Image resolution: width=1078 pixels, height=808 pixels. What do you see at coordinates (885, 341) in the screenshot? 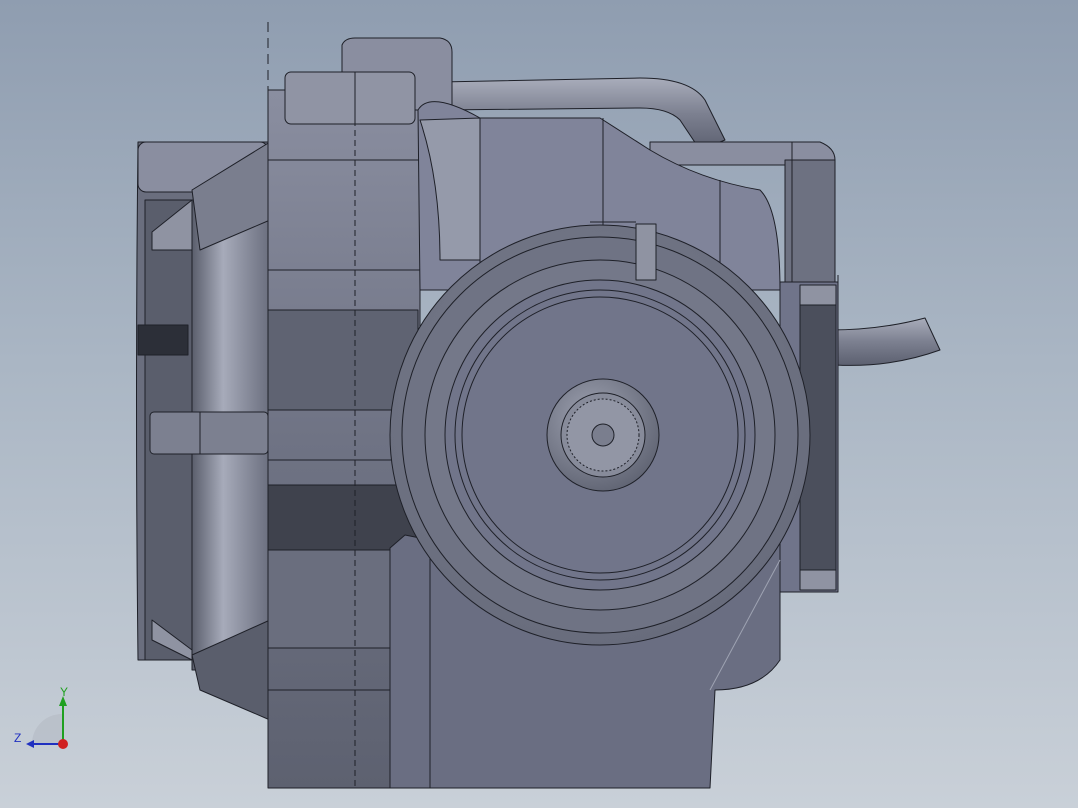
I see `right-pipe` at bounding box center [885, 341].